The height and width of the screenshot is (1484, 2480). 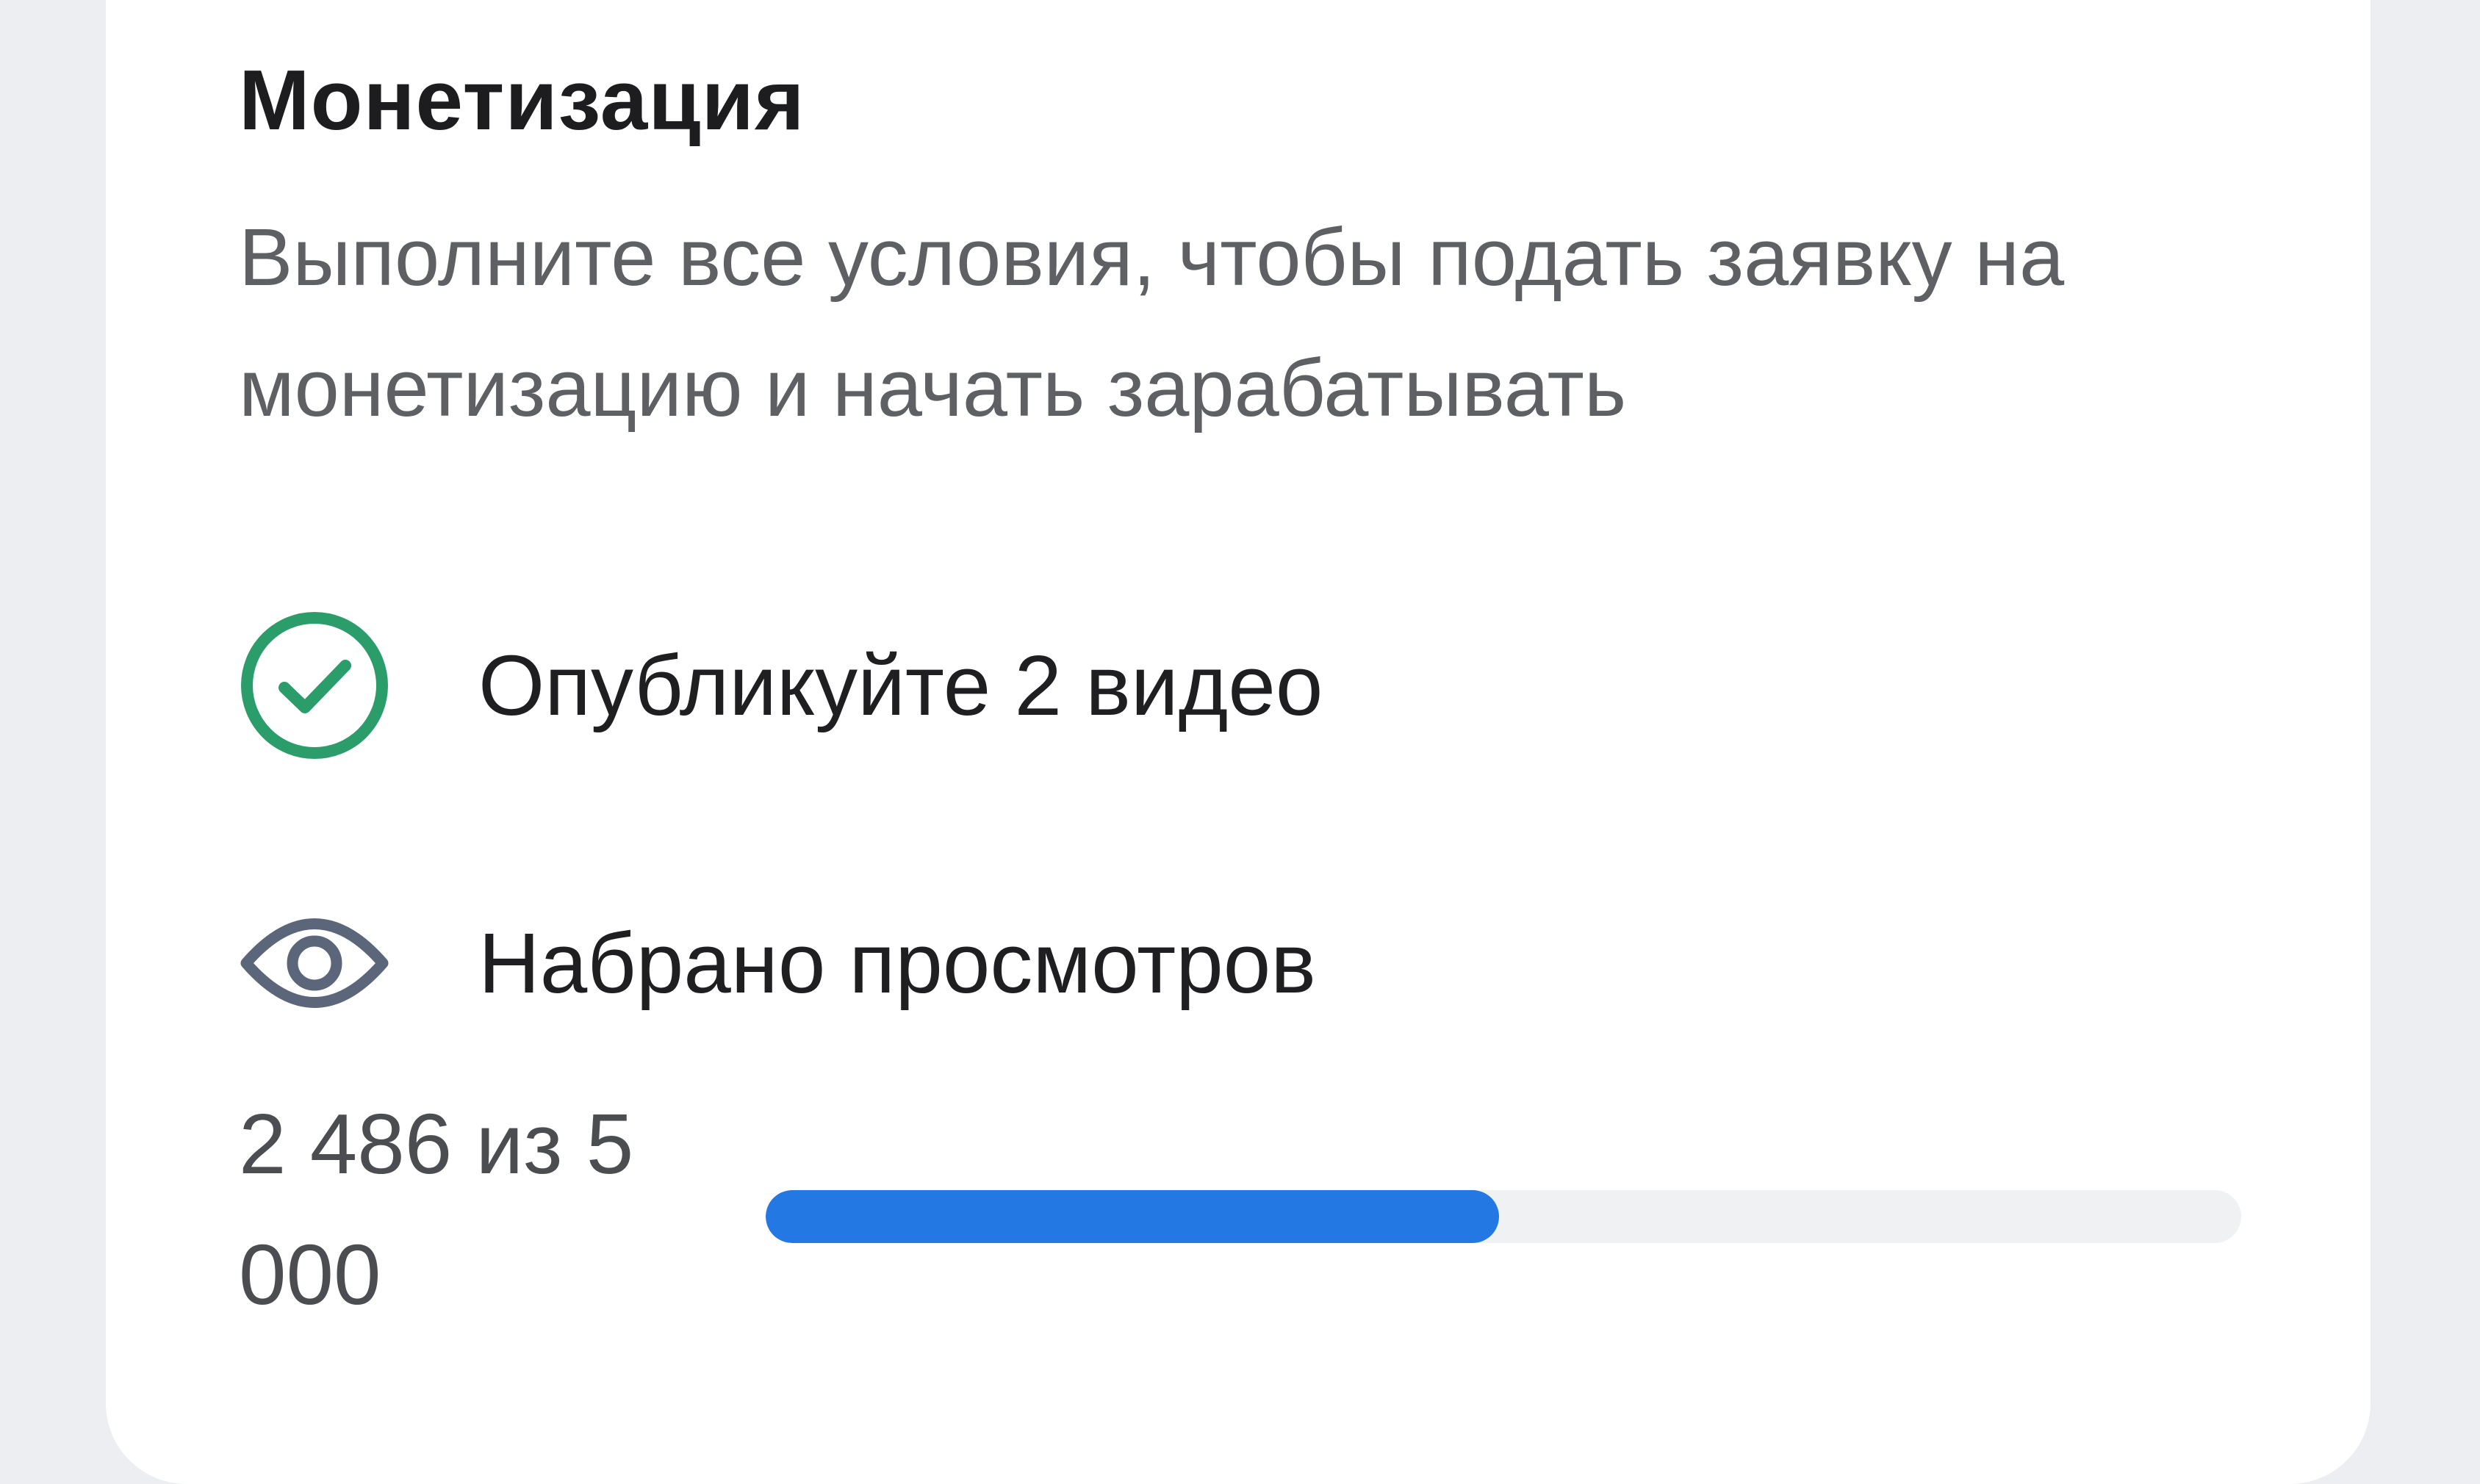 I want to click on views-progress-fill, so click(x=1133, y=1216).